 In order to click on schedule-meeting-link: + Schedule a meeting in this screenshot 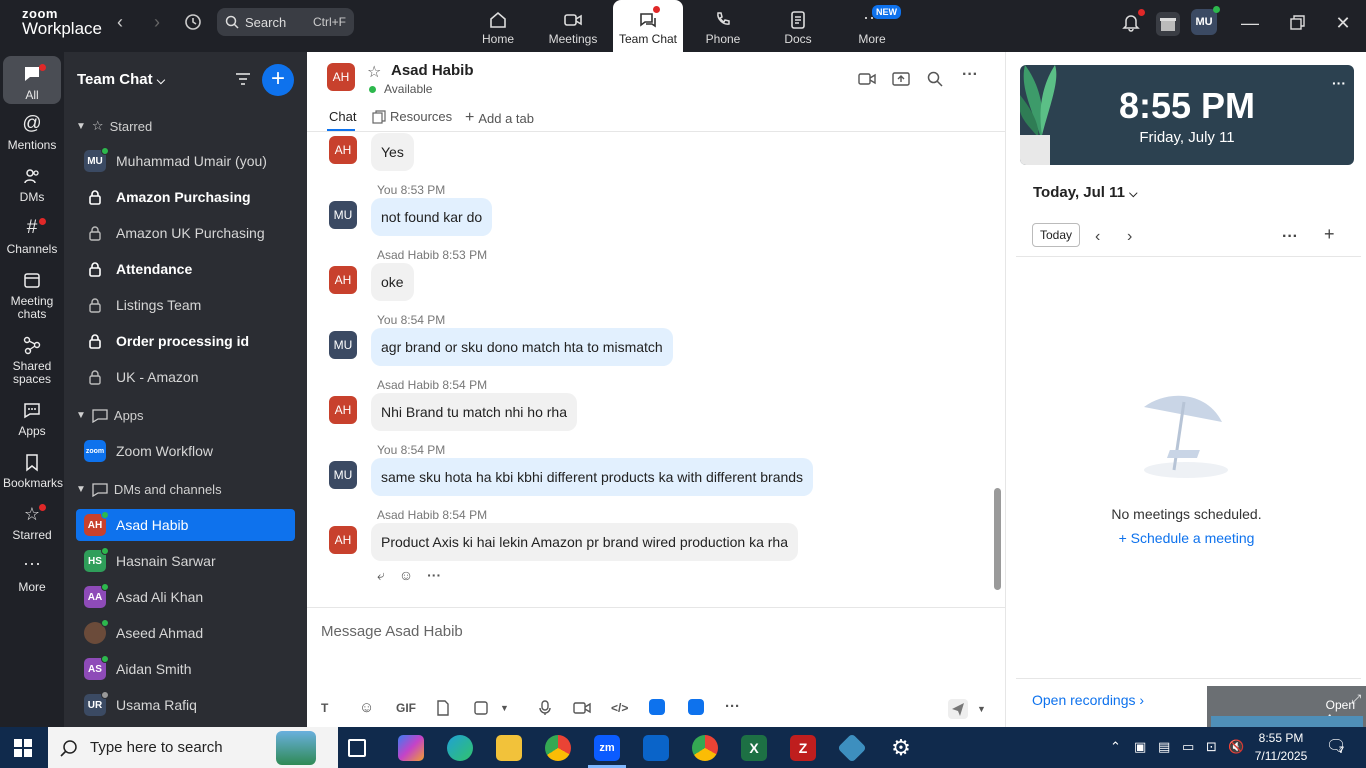, I will do `click(1186, 538)`.